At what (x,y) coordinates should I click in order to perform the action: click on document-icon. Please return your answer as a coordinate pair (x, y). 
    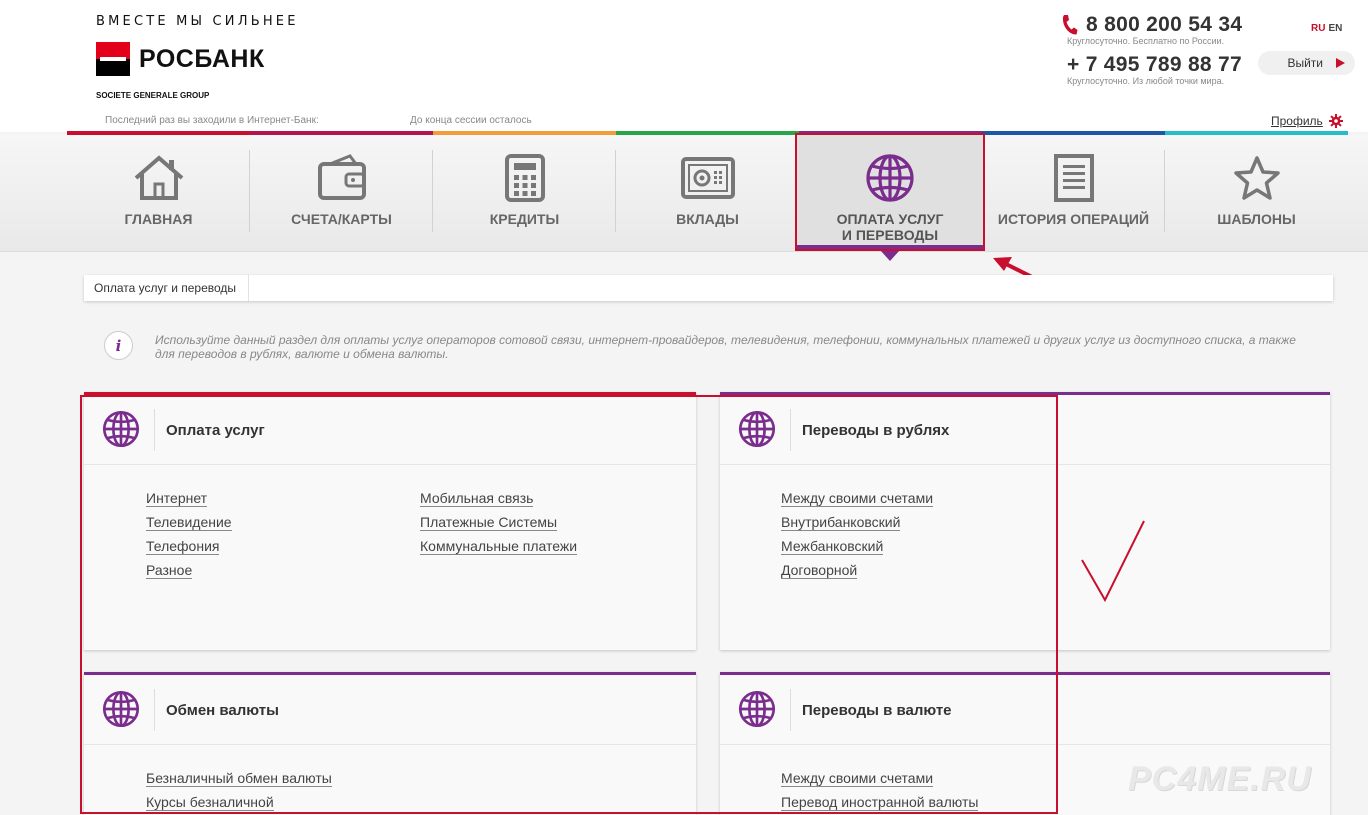
    Looking at the image, I should click on (1073, 178).